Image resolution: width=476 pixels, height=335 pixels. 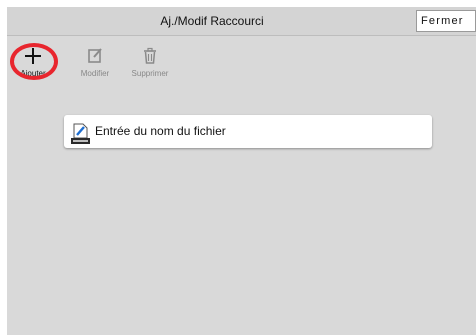 What do you see at coordinates (150, 73) in the screenshot?
I see `delete-button-label: Supprimer` at bounding box center [150, 73].